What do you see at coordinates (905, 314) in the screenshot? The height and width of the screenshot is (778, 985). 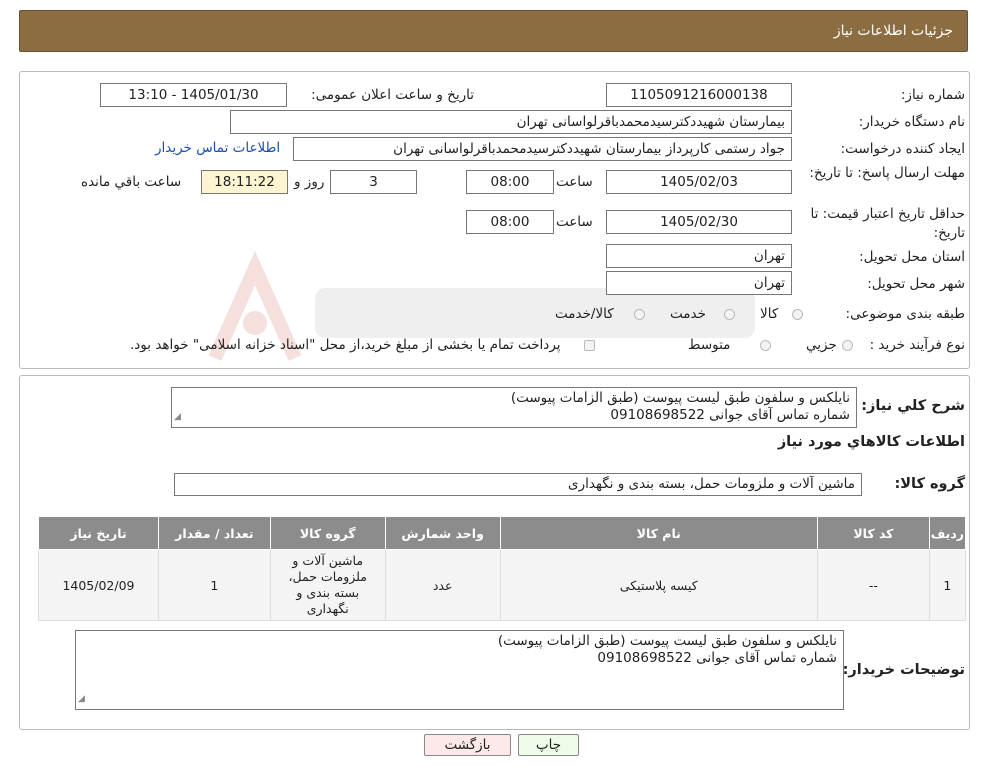 I see `category-label: طبقه بندی موضوعی:` at bounding box center [905, 314].